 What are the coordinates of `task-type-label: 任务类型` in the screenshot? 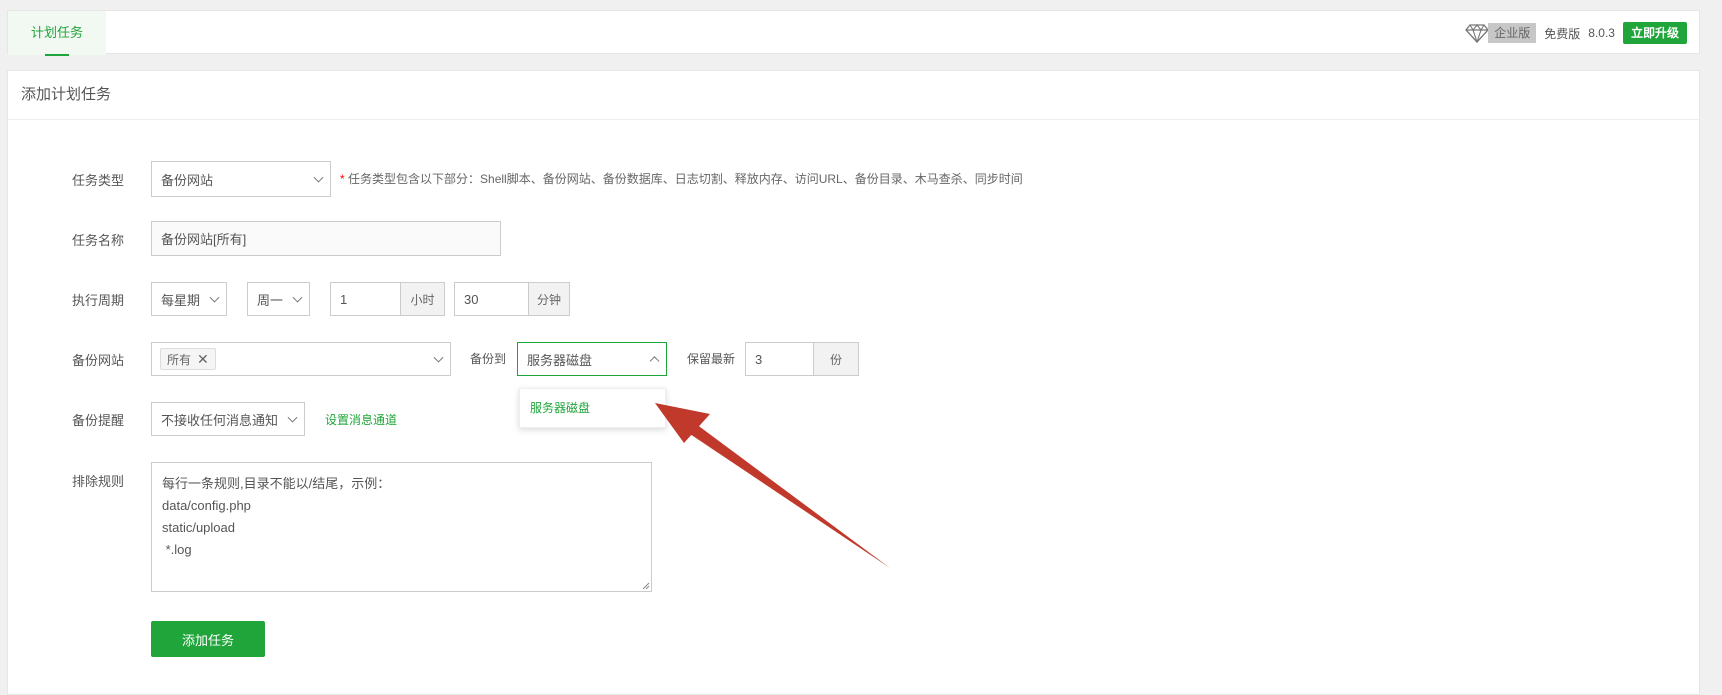 It's located at (98, 180).